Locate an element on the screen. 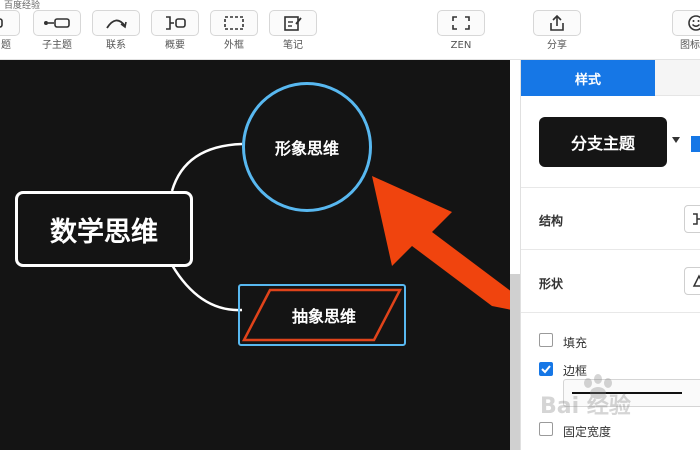 This screenshot has height=450, width=700. branch-theme-label: 分支主题 is located at coordinates (602, 143).